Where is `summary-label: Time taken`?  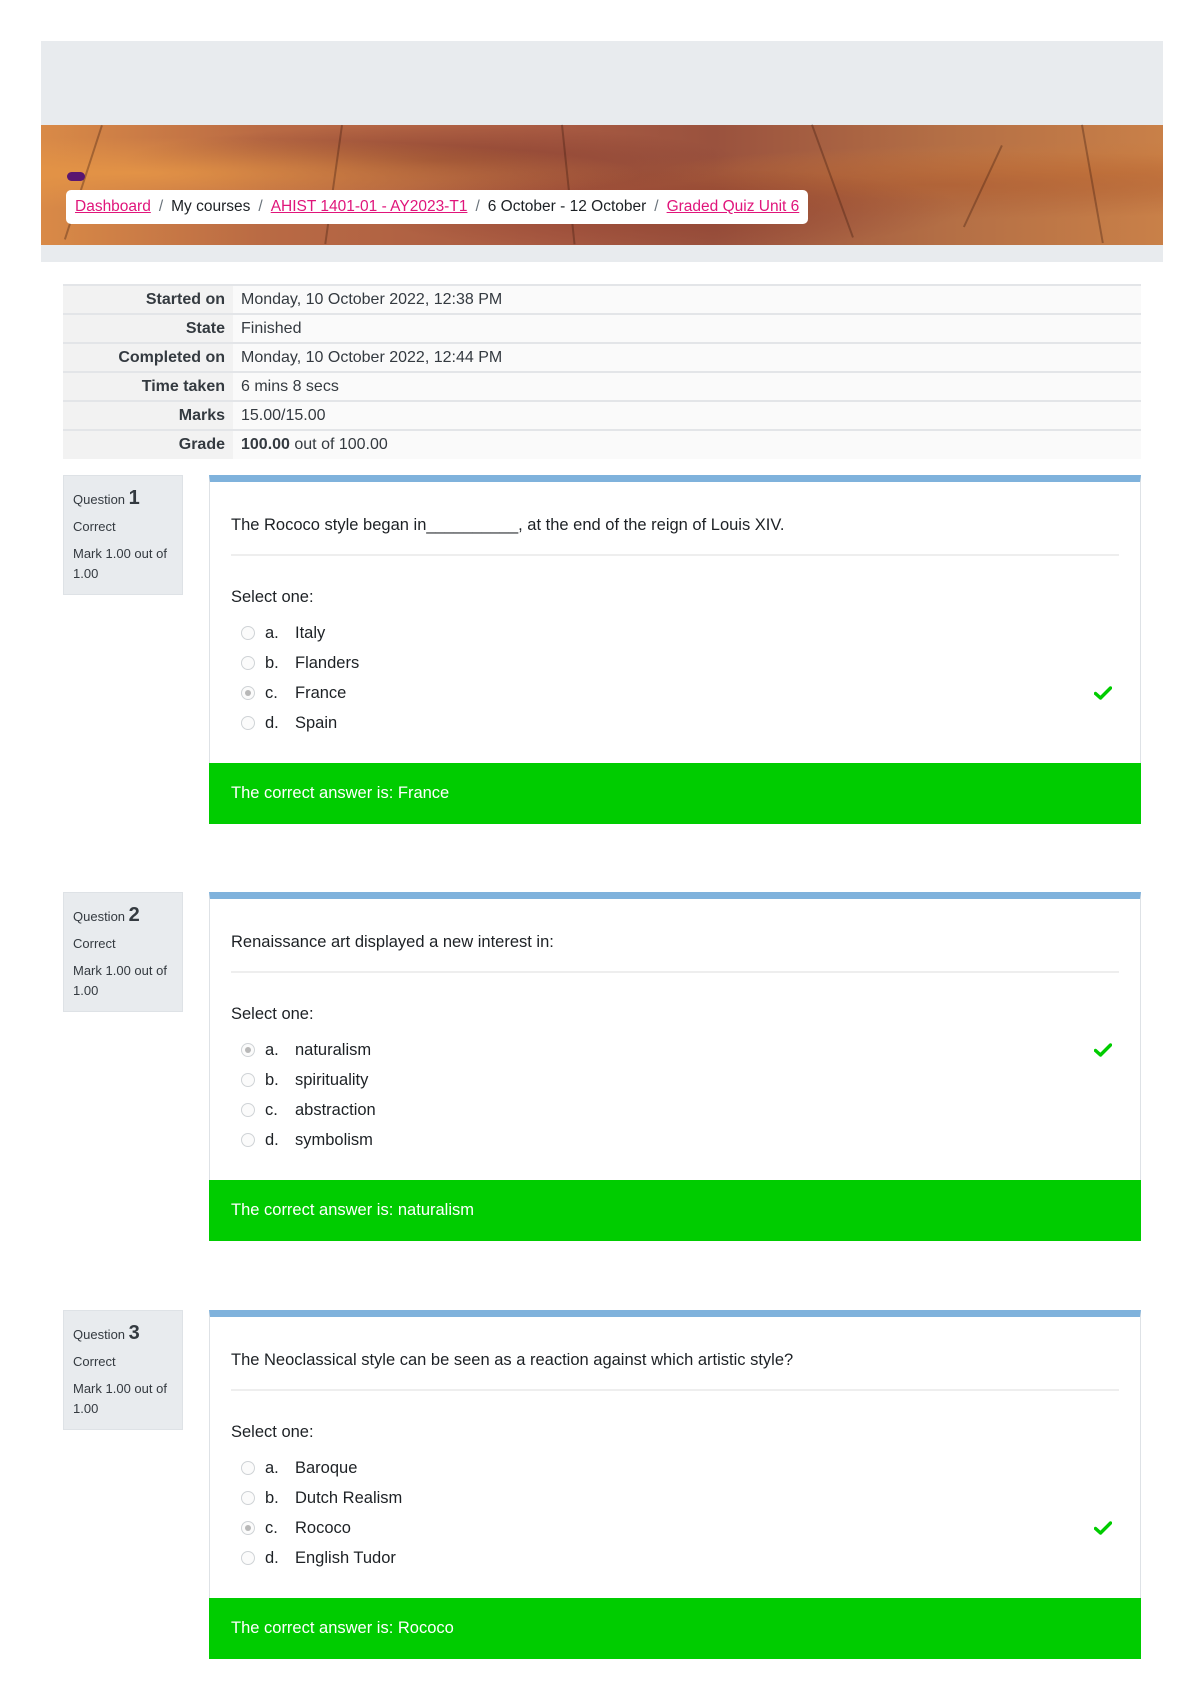 summary-label: Time taken is located at coordinates (148, 386).